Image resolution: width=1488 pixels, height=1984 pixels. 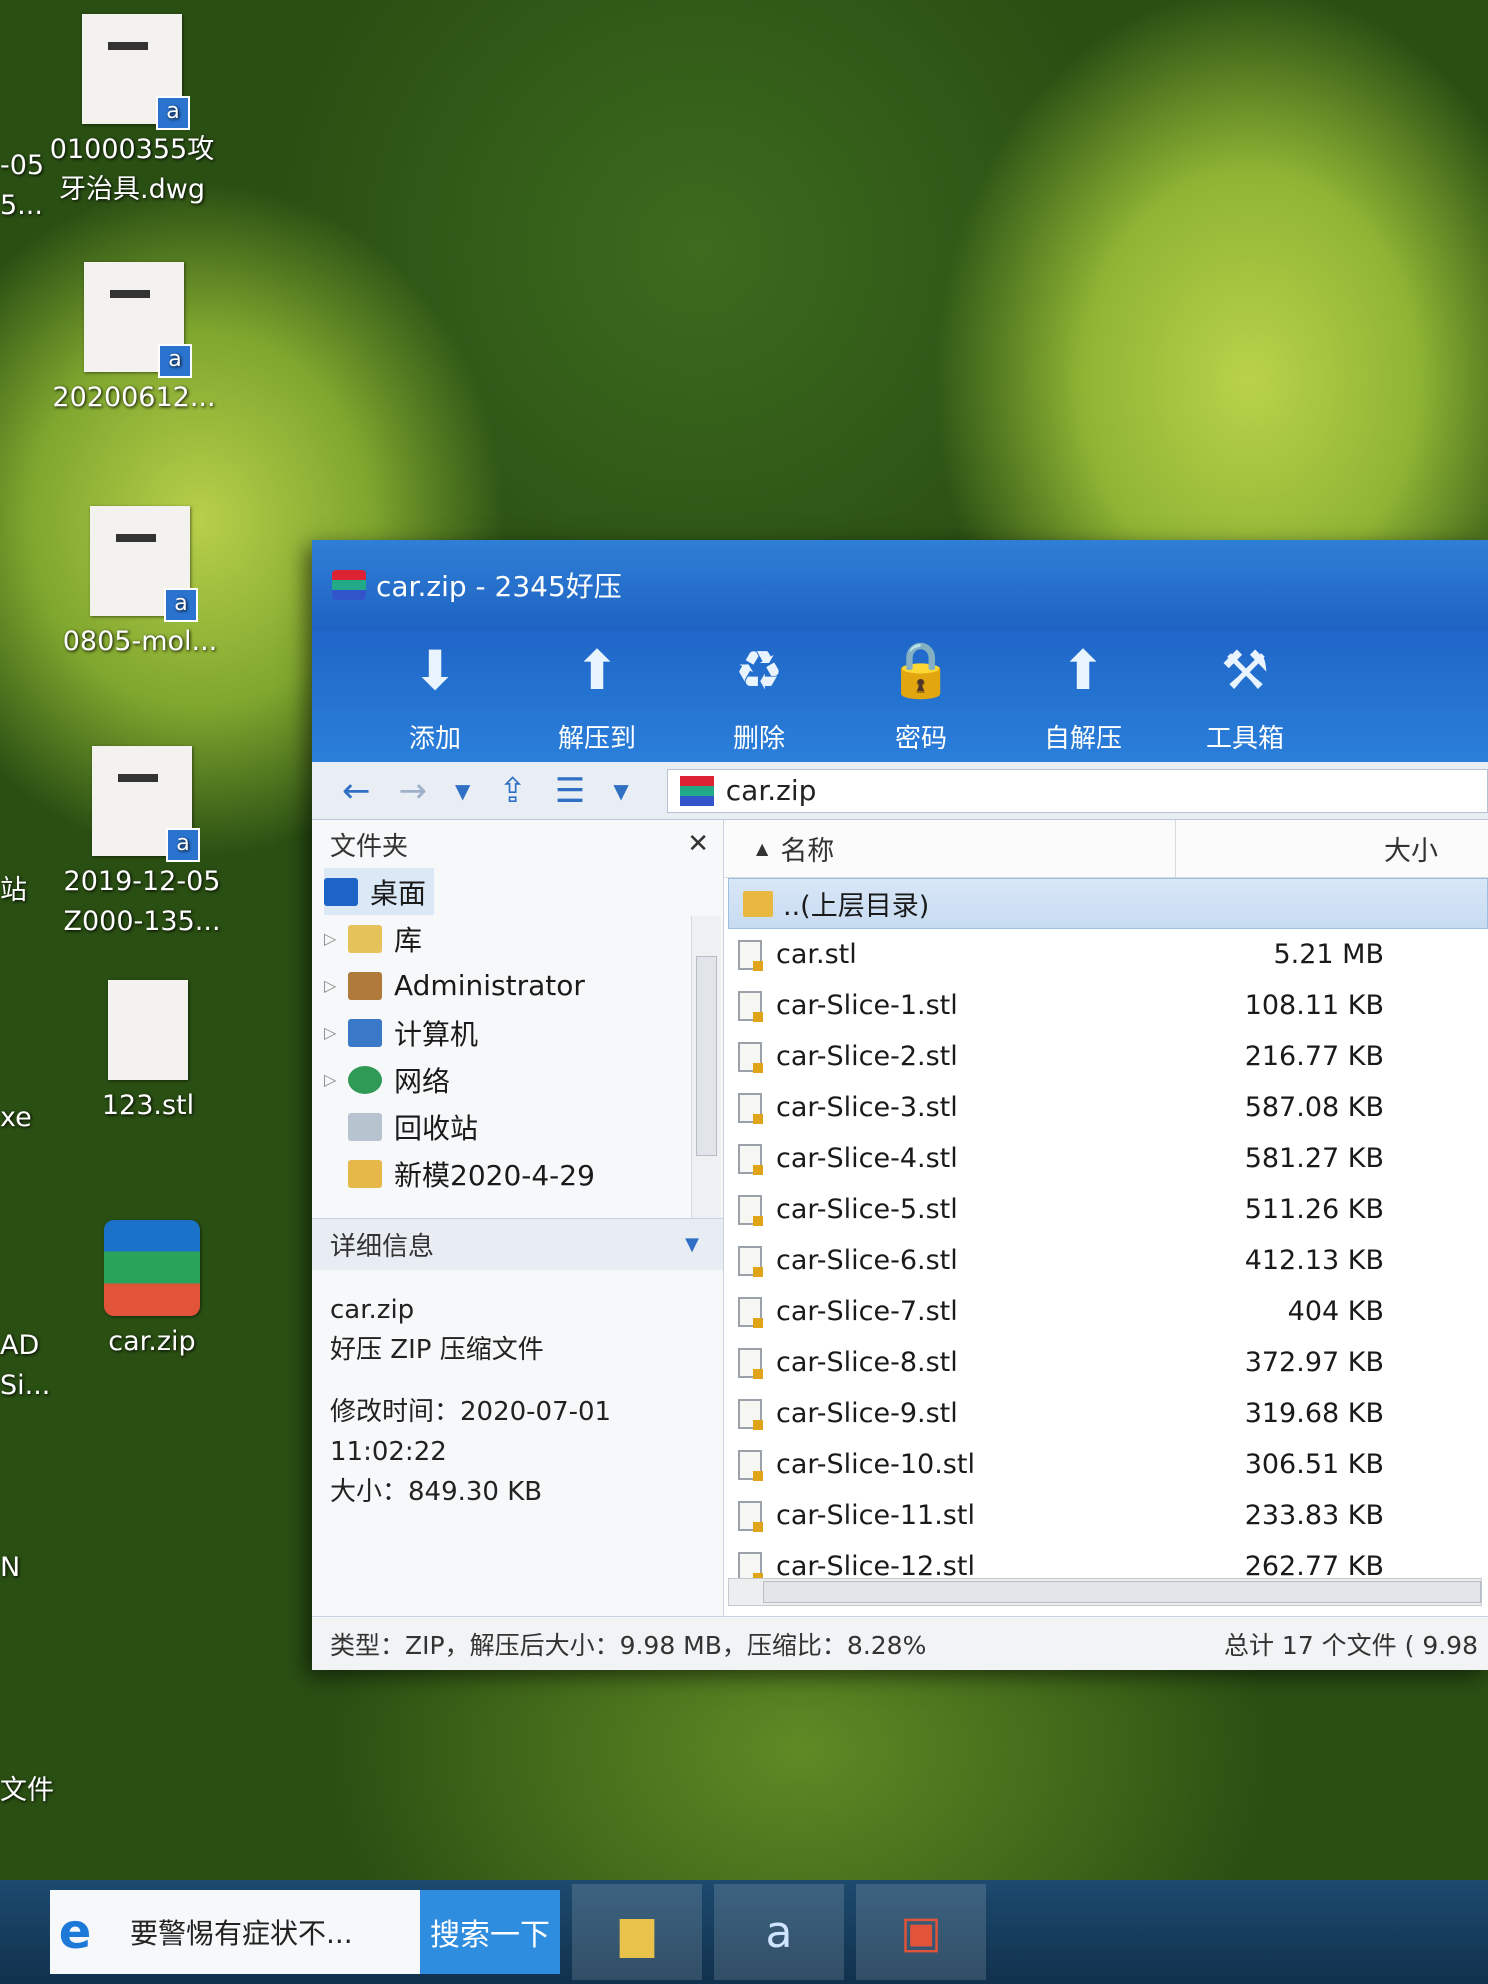 What do you see at coordinates (875, 1515) in the screenshot?
I see `file-name: car-Slice-11.stl` at bounding box center [875, 1515].